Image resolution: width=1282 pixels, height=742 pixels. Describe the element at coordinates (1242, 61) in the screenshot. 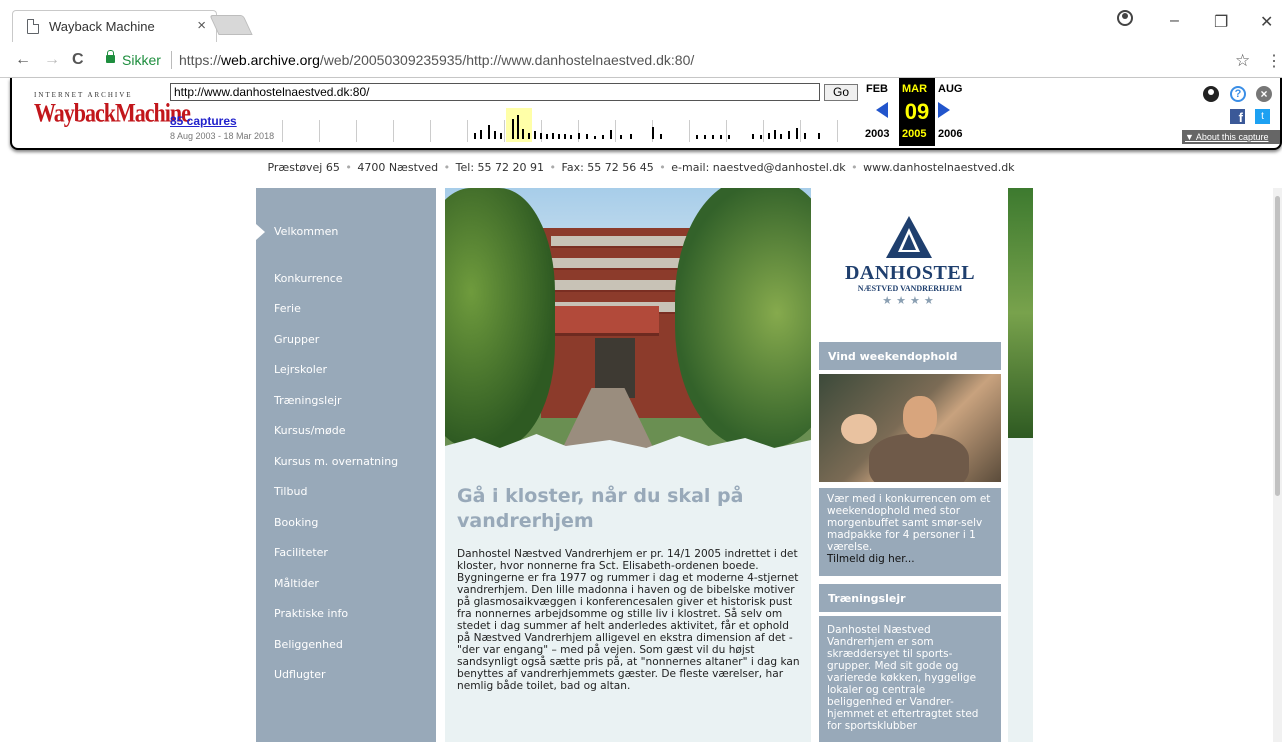

I see `bookmark-star-icon: ☆` at that location.